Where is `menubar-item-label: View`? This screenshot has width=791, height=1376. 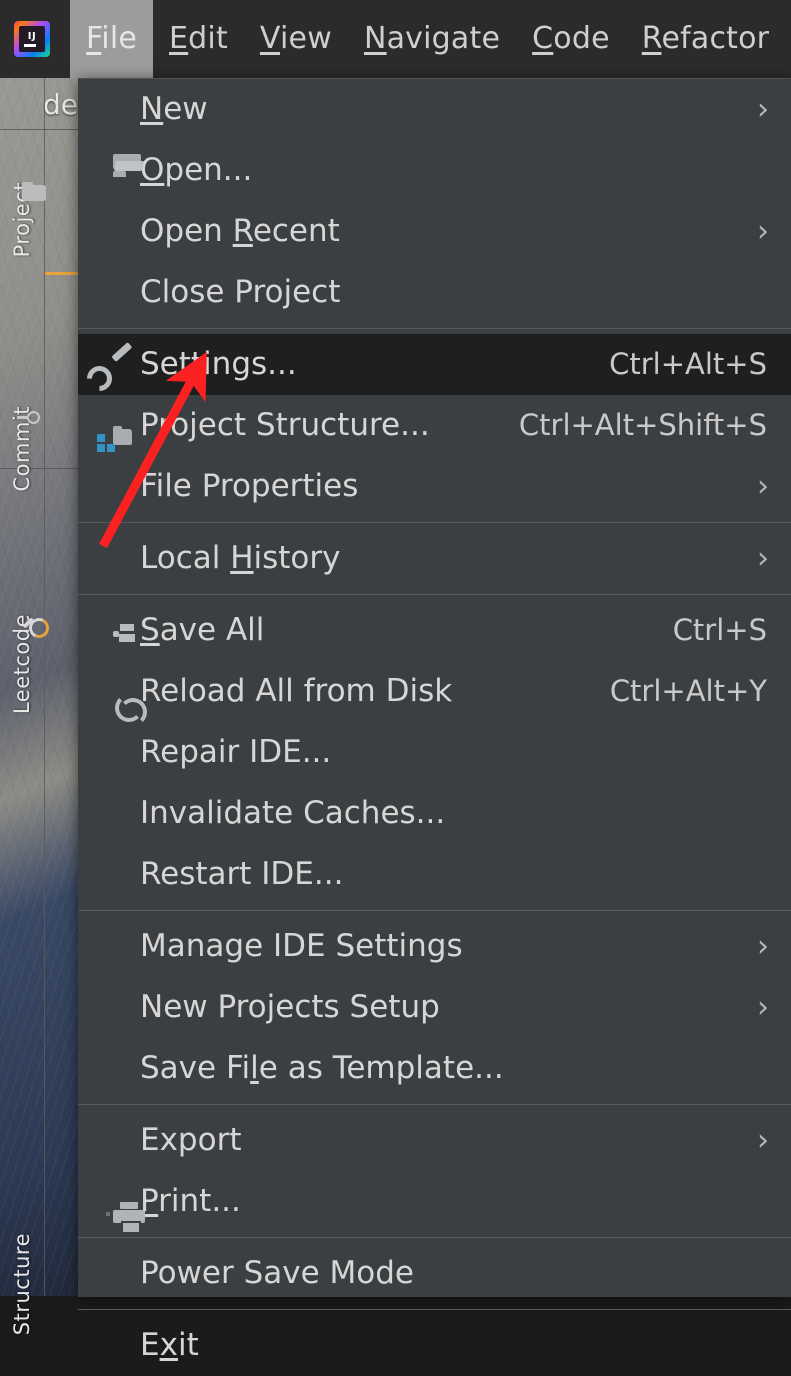
menubar-item-label: View is located at coordinates (295, 38).